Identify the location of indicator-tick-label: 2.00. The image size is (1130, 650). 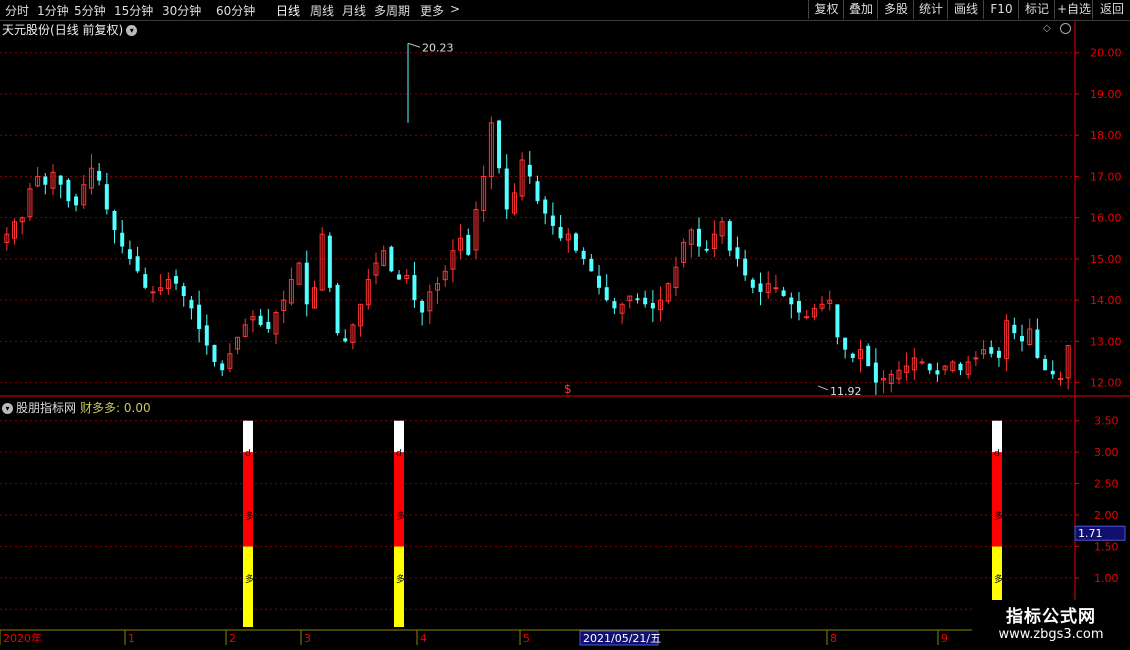
(1106, 515).